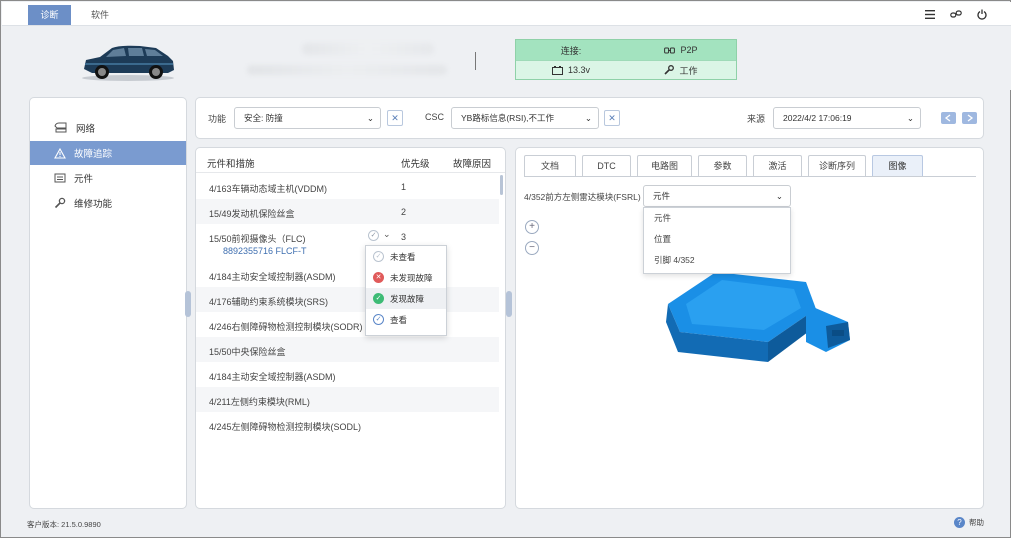 This screenshot has height=538, width=1011. What do you see at coordinates (60, 203) in the screenshot?
I see `wrench-icon` at bounding box center [60, 203].